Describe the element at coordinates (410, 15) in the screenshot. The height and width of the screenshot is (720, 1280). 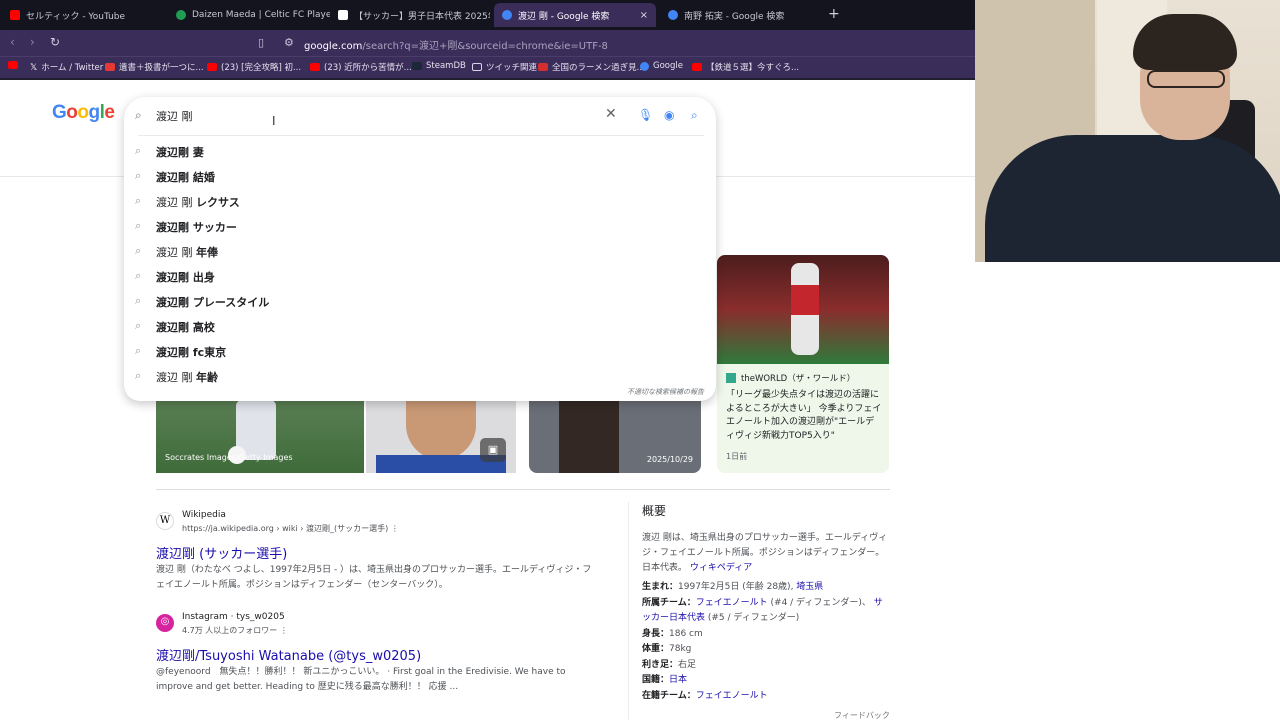
I see `tab-soccer-japan: 【サッカー】男子日本代表 2025年最新メ` at that location.